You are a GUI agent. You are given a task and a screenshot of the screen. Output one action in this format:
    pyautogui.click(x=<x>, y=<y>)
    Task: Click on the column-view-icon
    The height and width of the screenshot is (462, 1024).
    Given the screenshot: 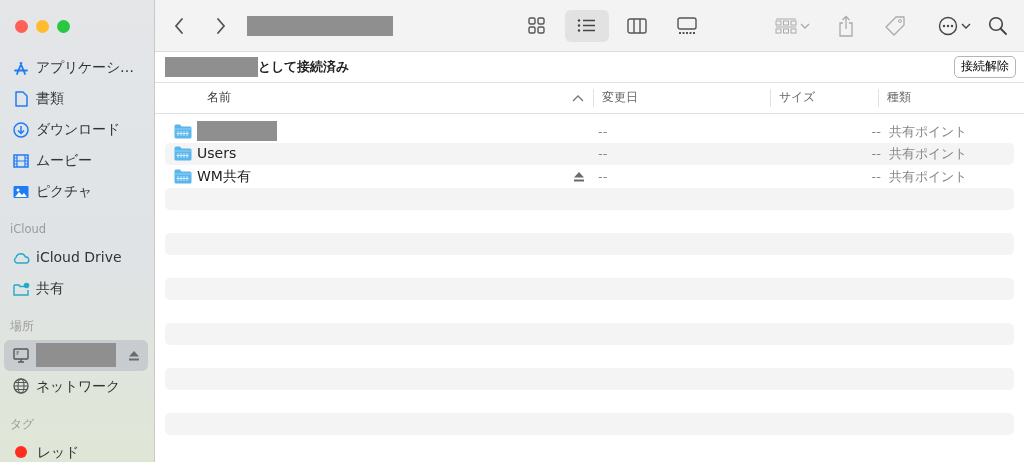 What is the action you would take?
    pyautogui.click(x=637, y=25)
    